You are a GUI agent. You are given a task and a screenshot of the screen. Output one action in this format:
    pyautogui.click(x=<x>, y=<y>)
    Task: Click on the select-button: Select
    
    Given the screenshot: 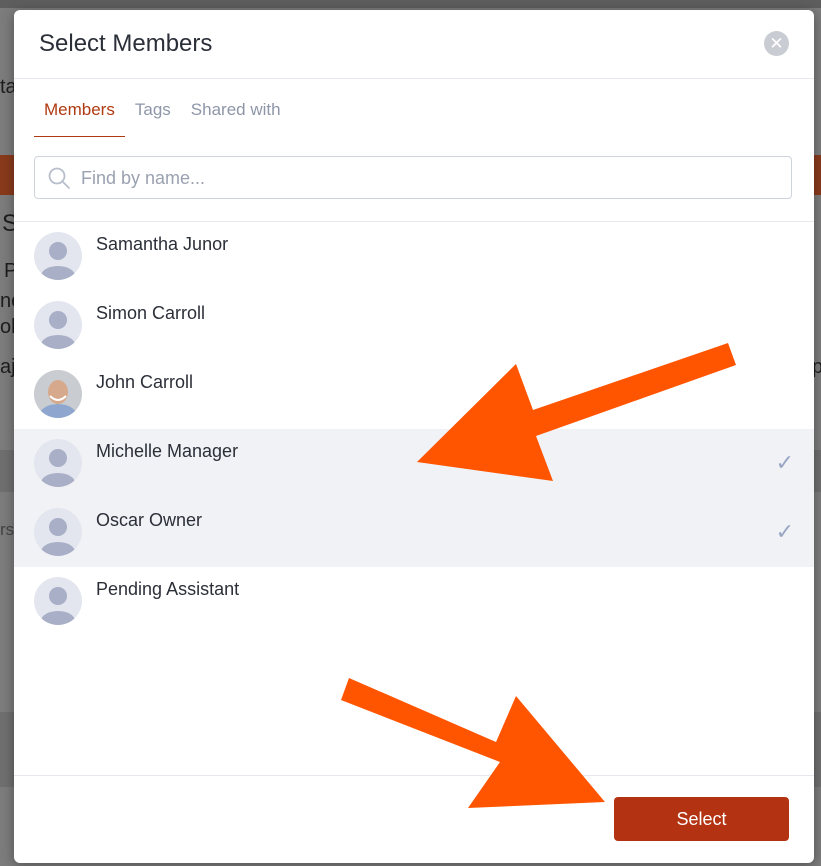 What is the action you would take?
    pyautogui.click(x=701, y=819)
    